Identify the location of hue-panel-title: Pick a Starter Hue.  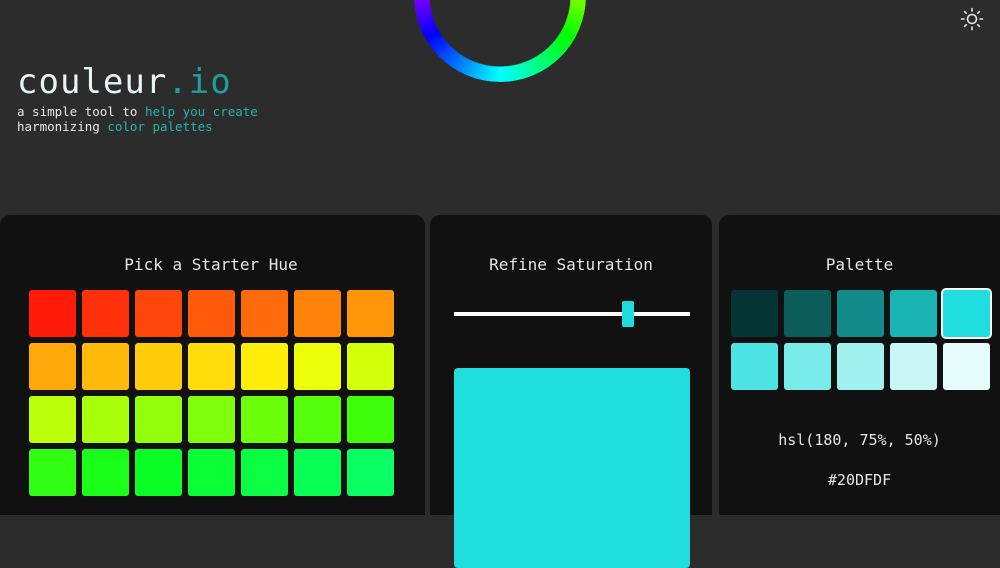
(211, 264).